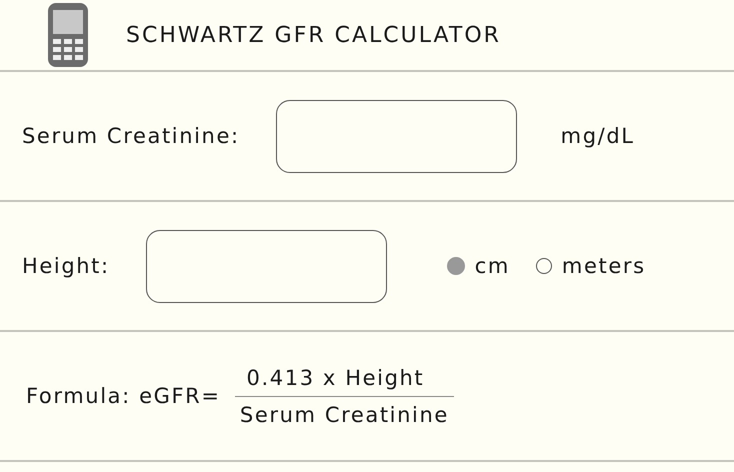  What do you see at coordinates (604, 266) in the screenshot?
I see `radio-label: meters` at bounding box center [604, 266].